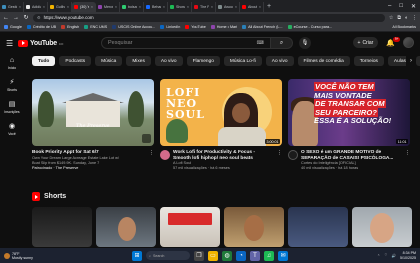 This screenshot has width=420, height=263. I want to click on video-thumbnail: LOFI NEO SOUL 3:00:01, so click(221, 112).